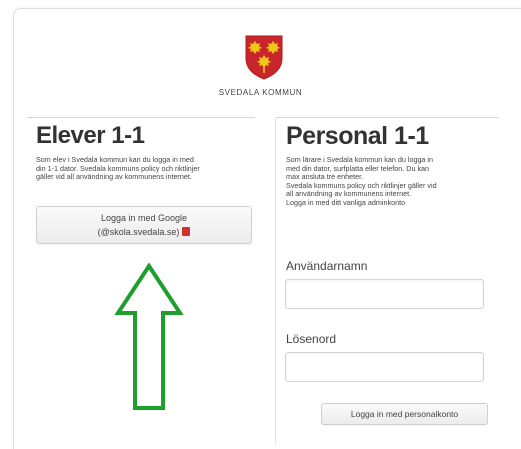  Describe the element at coordinates (384, 367) in the screenshot. I see `password-input` at that location.